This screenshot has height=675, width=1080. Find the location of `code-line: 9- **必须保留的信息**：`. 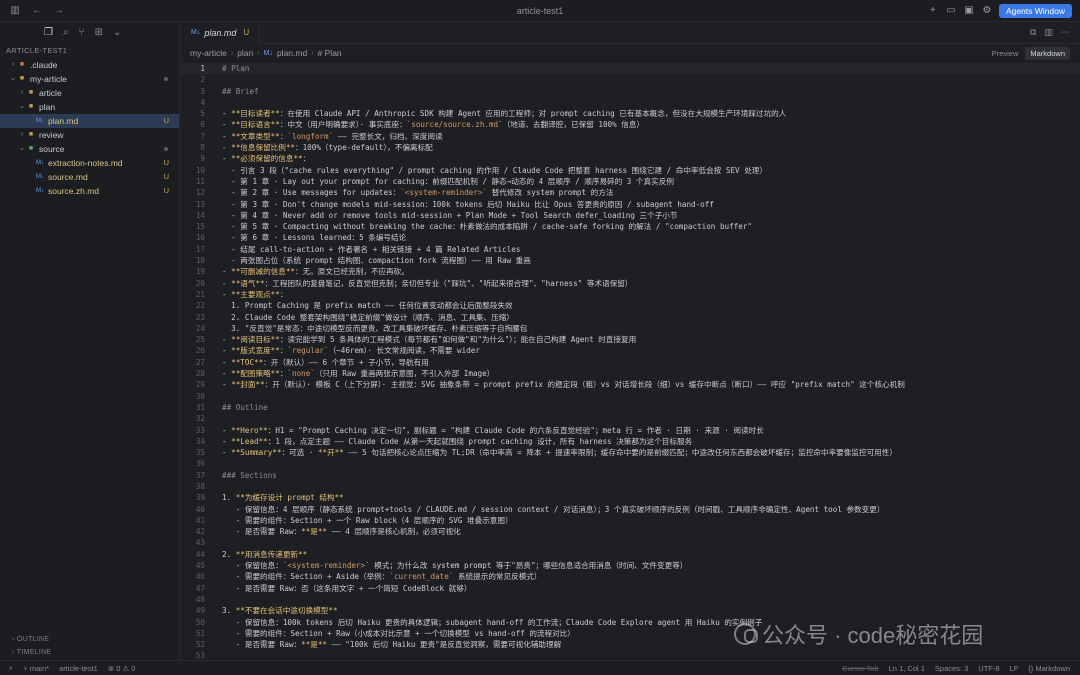

code-line: 9- **必须保留的信息**： is located at coordinates (630, 158).